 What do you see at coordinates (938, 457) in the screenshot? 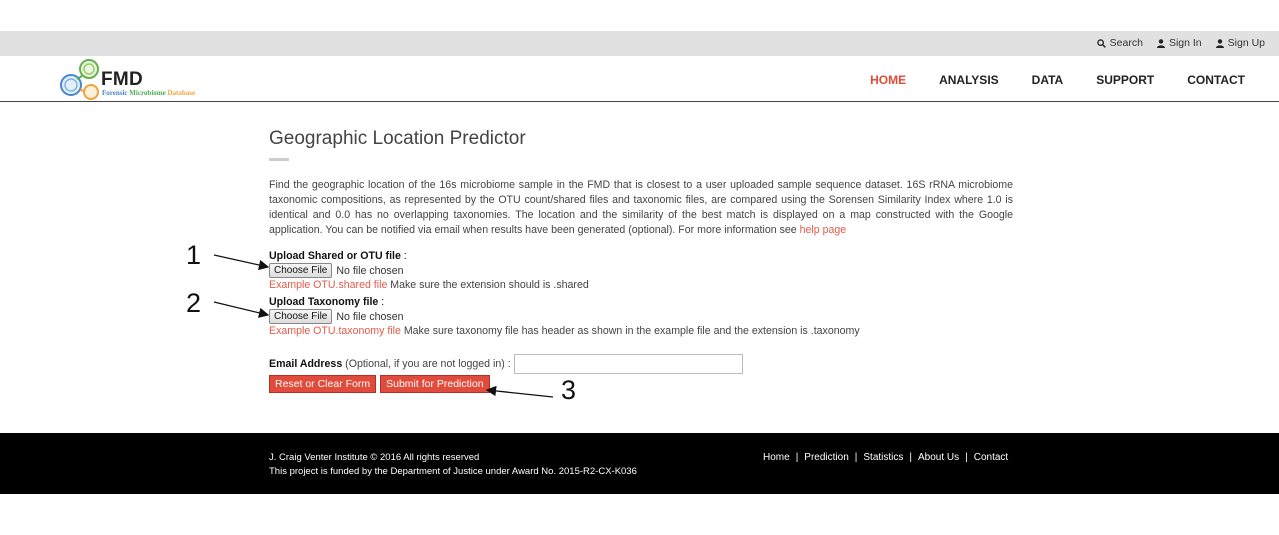
I see `footer-link-about-us: About Us` at bounding box center [938, 457].